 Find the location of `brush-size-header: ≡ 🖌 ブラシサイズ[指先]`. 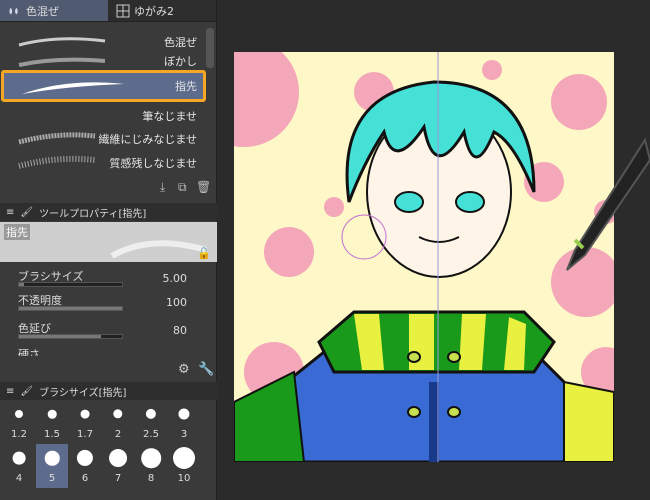

brush-size-header: ≡ 🖌 ブラシサイズ[指先] is located at coordinates (108, 391).